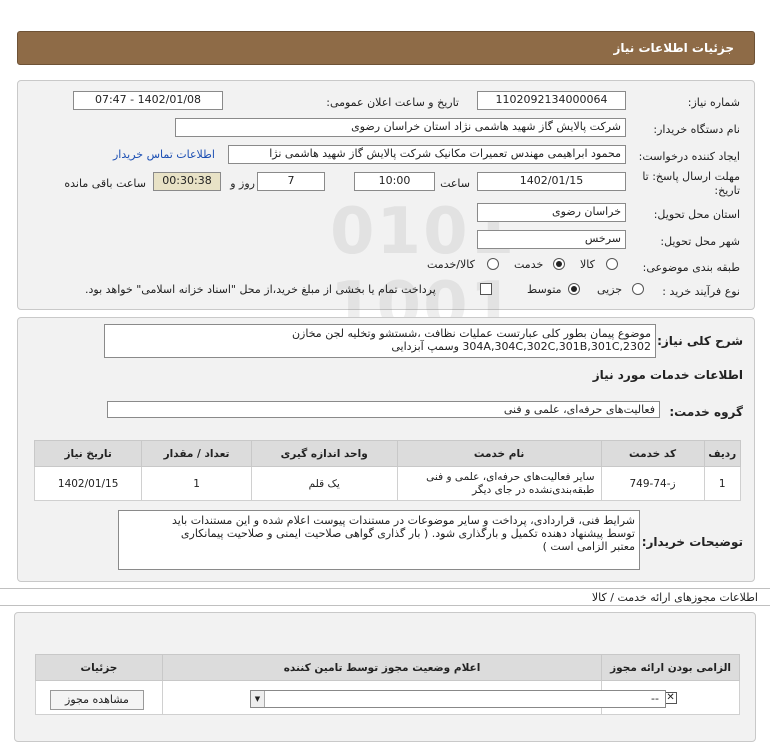 This screenshot has height=745, width=770. Describe the element at coordinates (258, 699) in the screenshot. I see `chevron-down-icon: ▼` at that location.